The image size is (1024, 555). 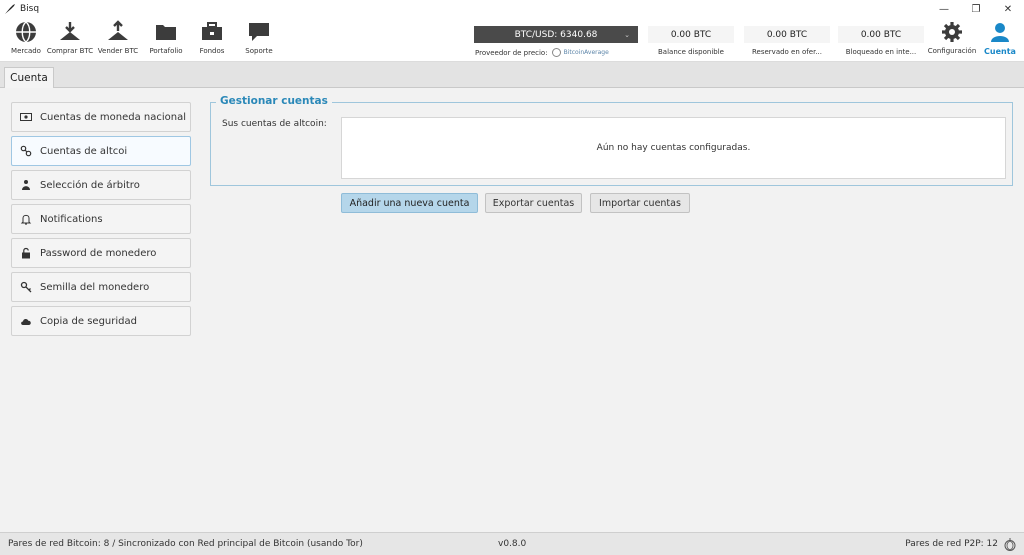 I want to click on price-selector: BTC/USD: 6340.68 ⌄, so click(x=556, y=34).